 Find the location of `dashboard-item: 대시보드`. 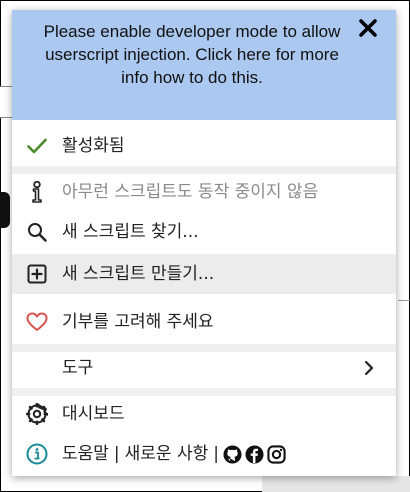

dashboard-item: 대시보드 is located at coordinates (204, 414).